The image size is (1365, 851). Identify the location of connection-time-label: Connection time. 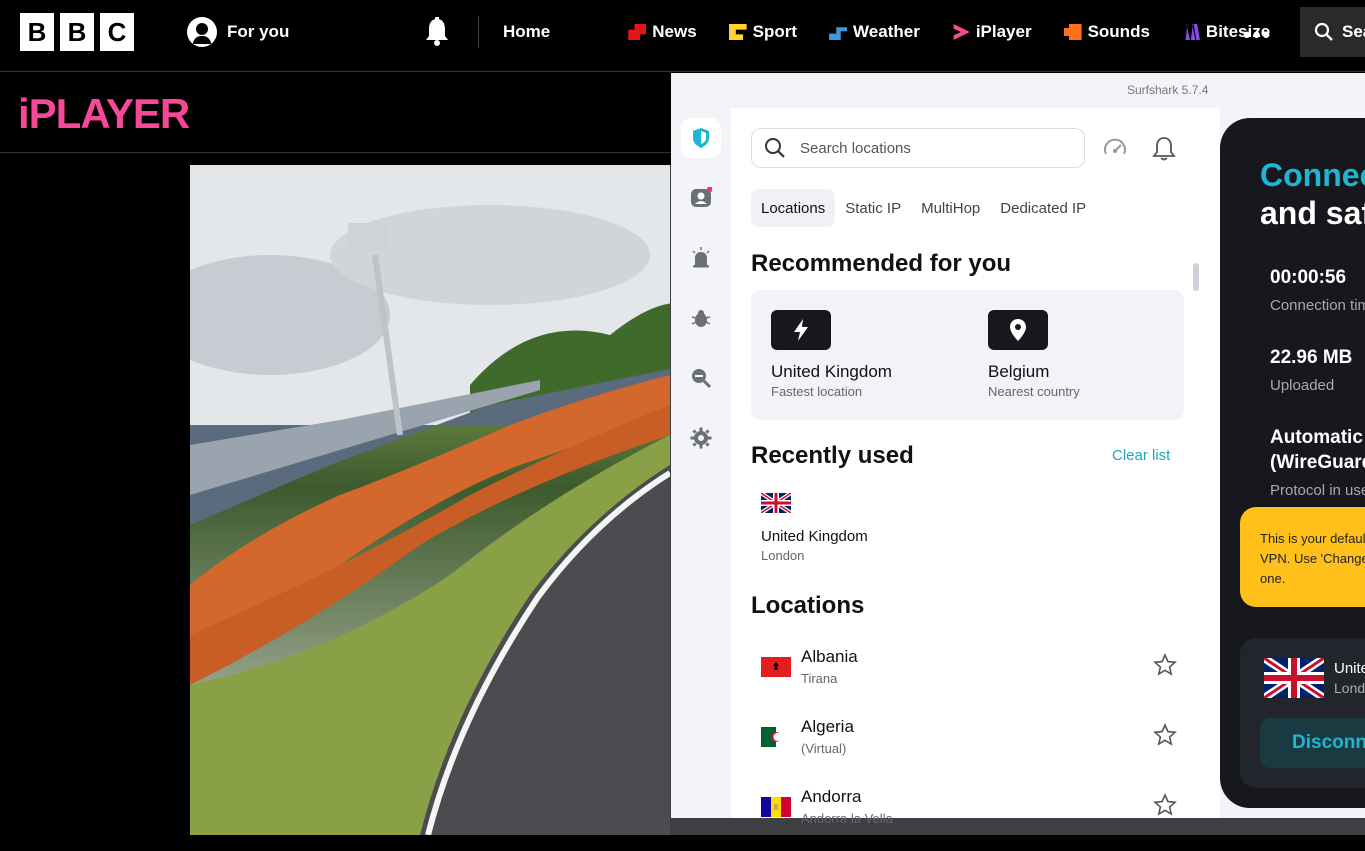
(1317, 305).